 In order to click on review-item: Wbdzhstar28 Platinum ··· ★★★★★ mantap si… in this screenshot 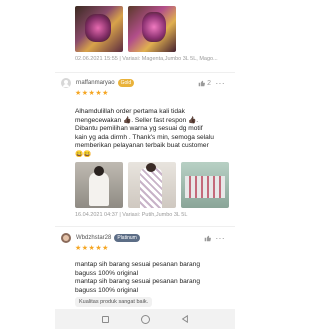, I will do `click(145, 263)`.